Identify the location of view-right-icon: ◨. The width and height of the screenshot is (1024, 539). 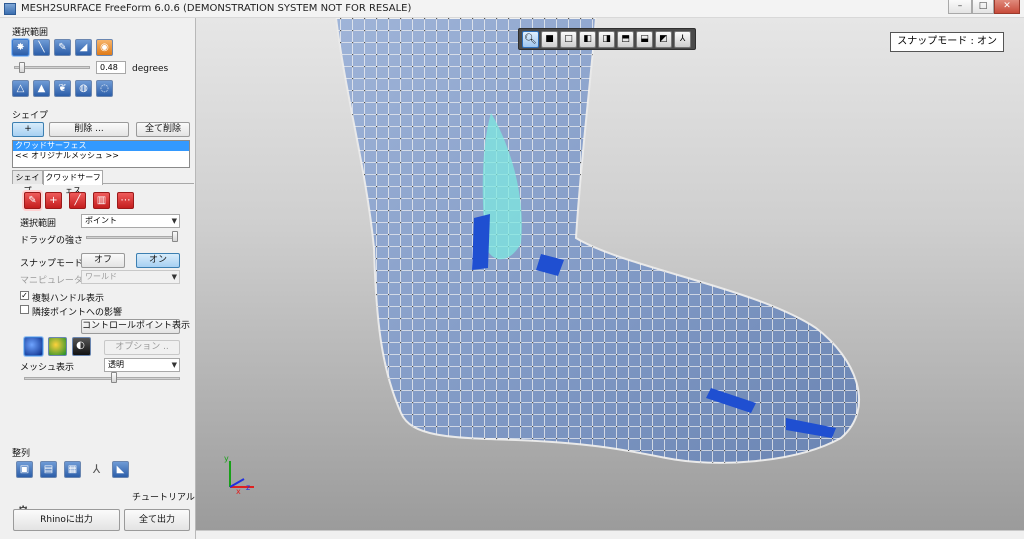
(606, 39).